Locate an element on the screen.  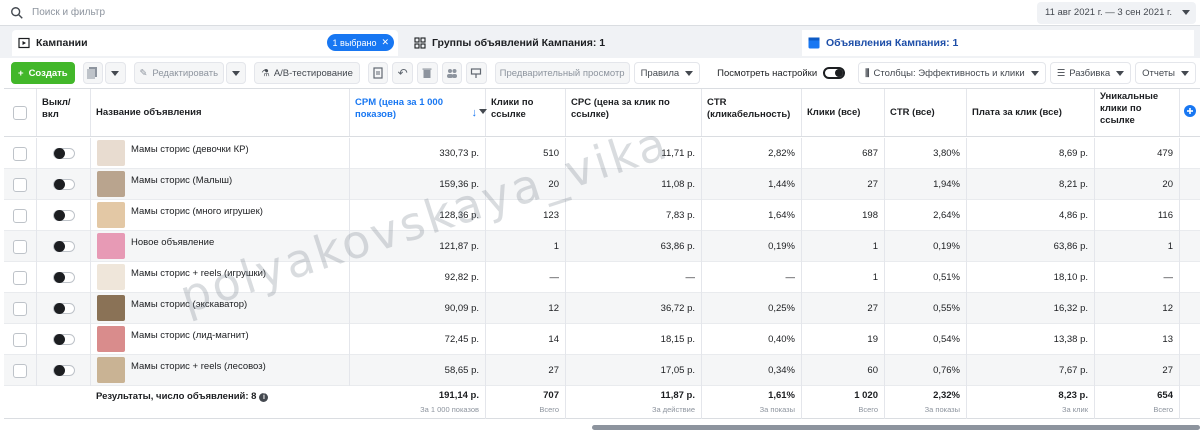
cell-ctr-all: 0,19% is located at coordinates (926, 246).